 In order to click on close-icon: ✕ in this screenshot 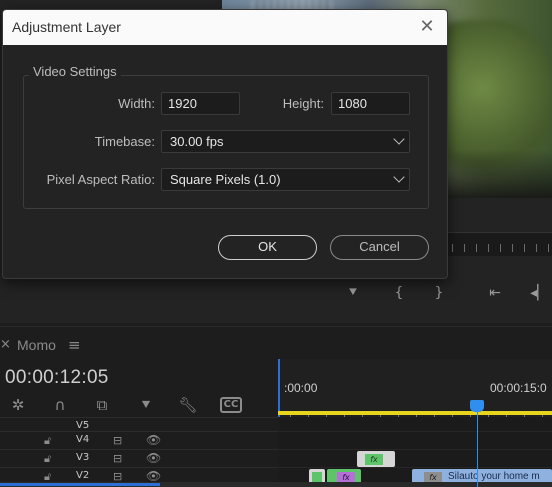, I will do `click(427, 27)`.